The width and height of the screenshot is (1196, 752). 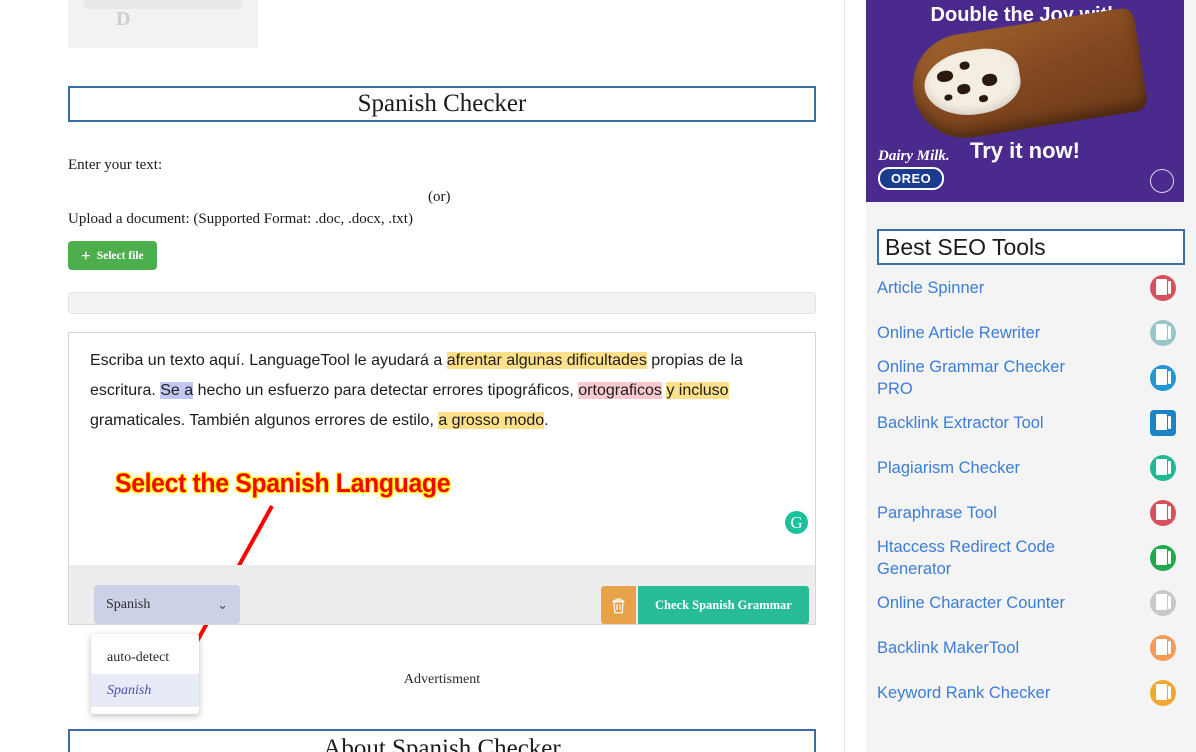 What do you see at coordinates (163, 24) in the screenshot?
I see `top-ad-thumbnail: Du ufts D` at bounding box center [163, 24].